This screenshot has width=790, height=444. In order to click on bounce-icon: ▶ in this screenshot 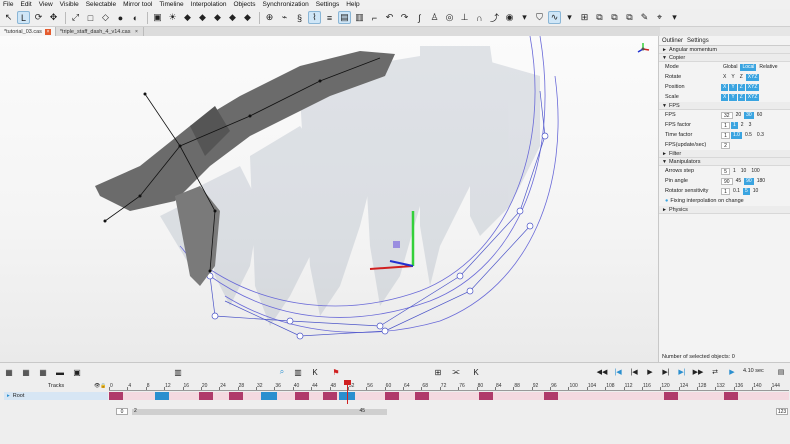, I will do `click(732, 372)`.